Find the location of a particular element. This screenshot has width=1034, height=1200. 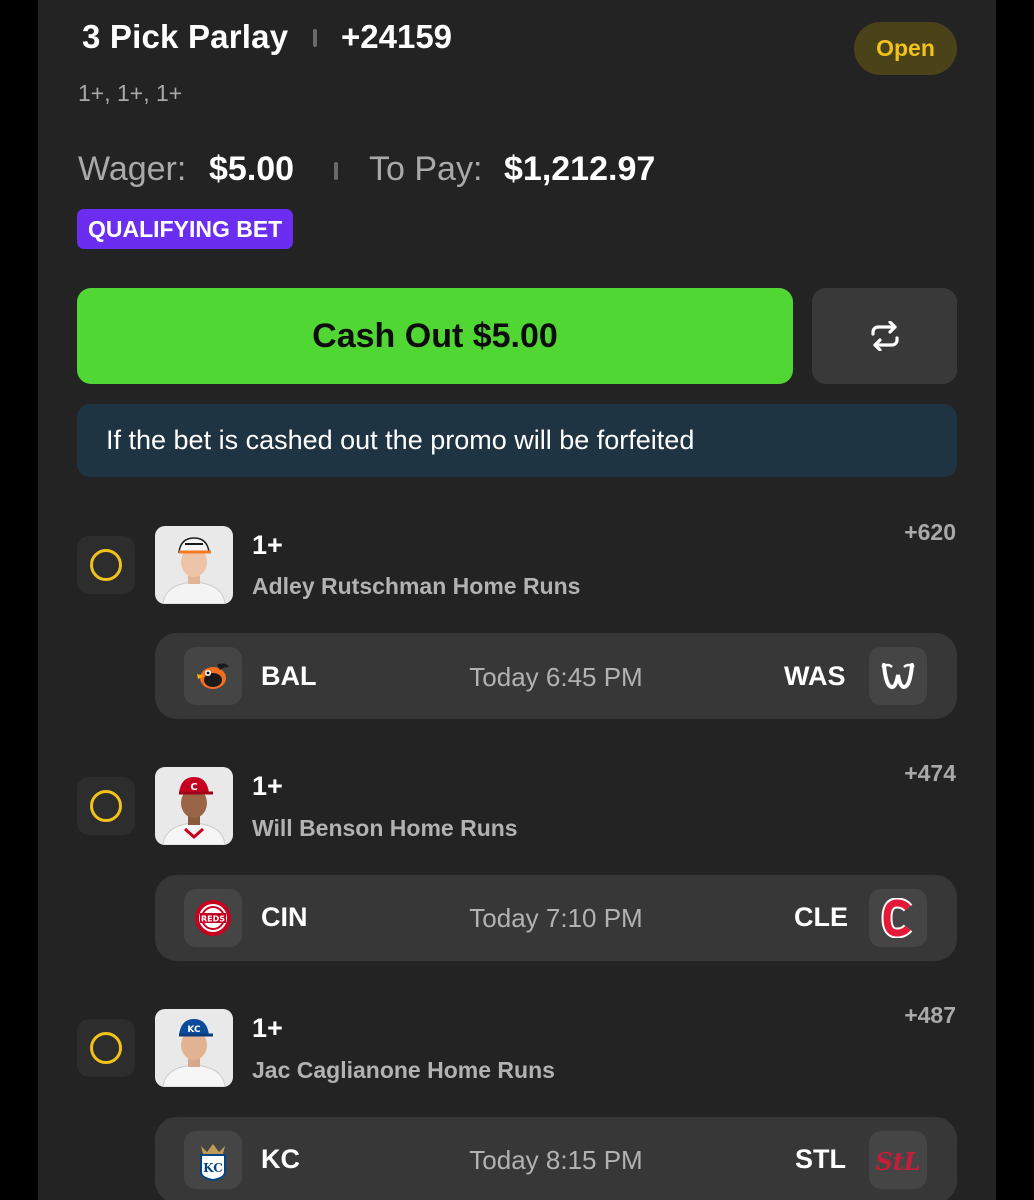

home-team: CLE is located at coordinates (821, 917).